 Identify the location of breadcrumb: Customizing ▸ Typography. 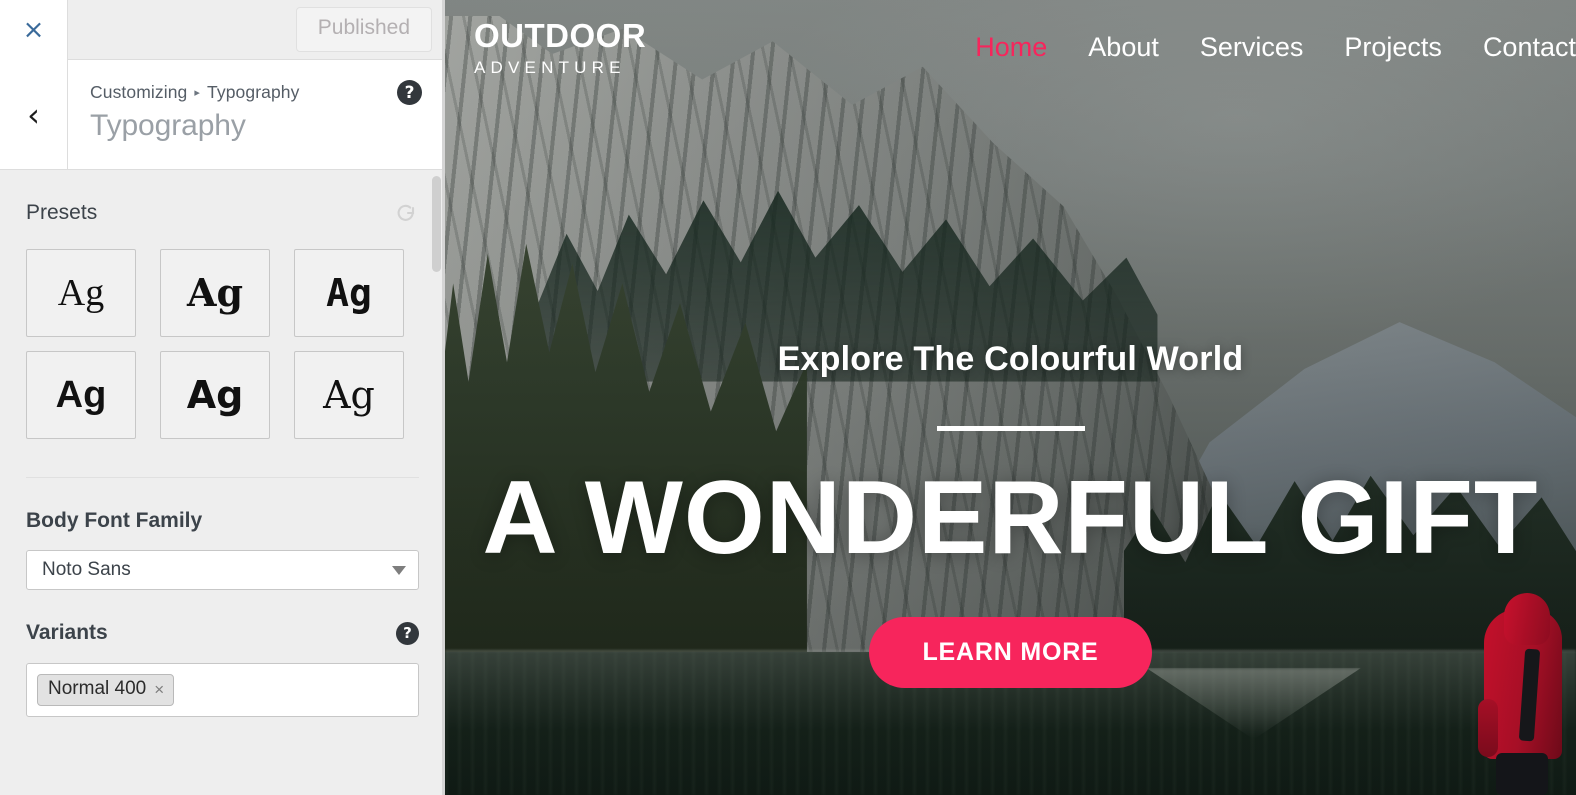
(256, 92).